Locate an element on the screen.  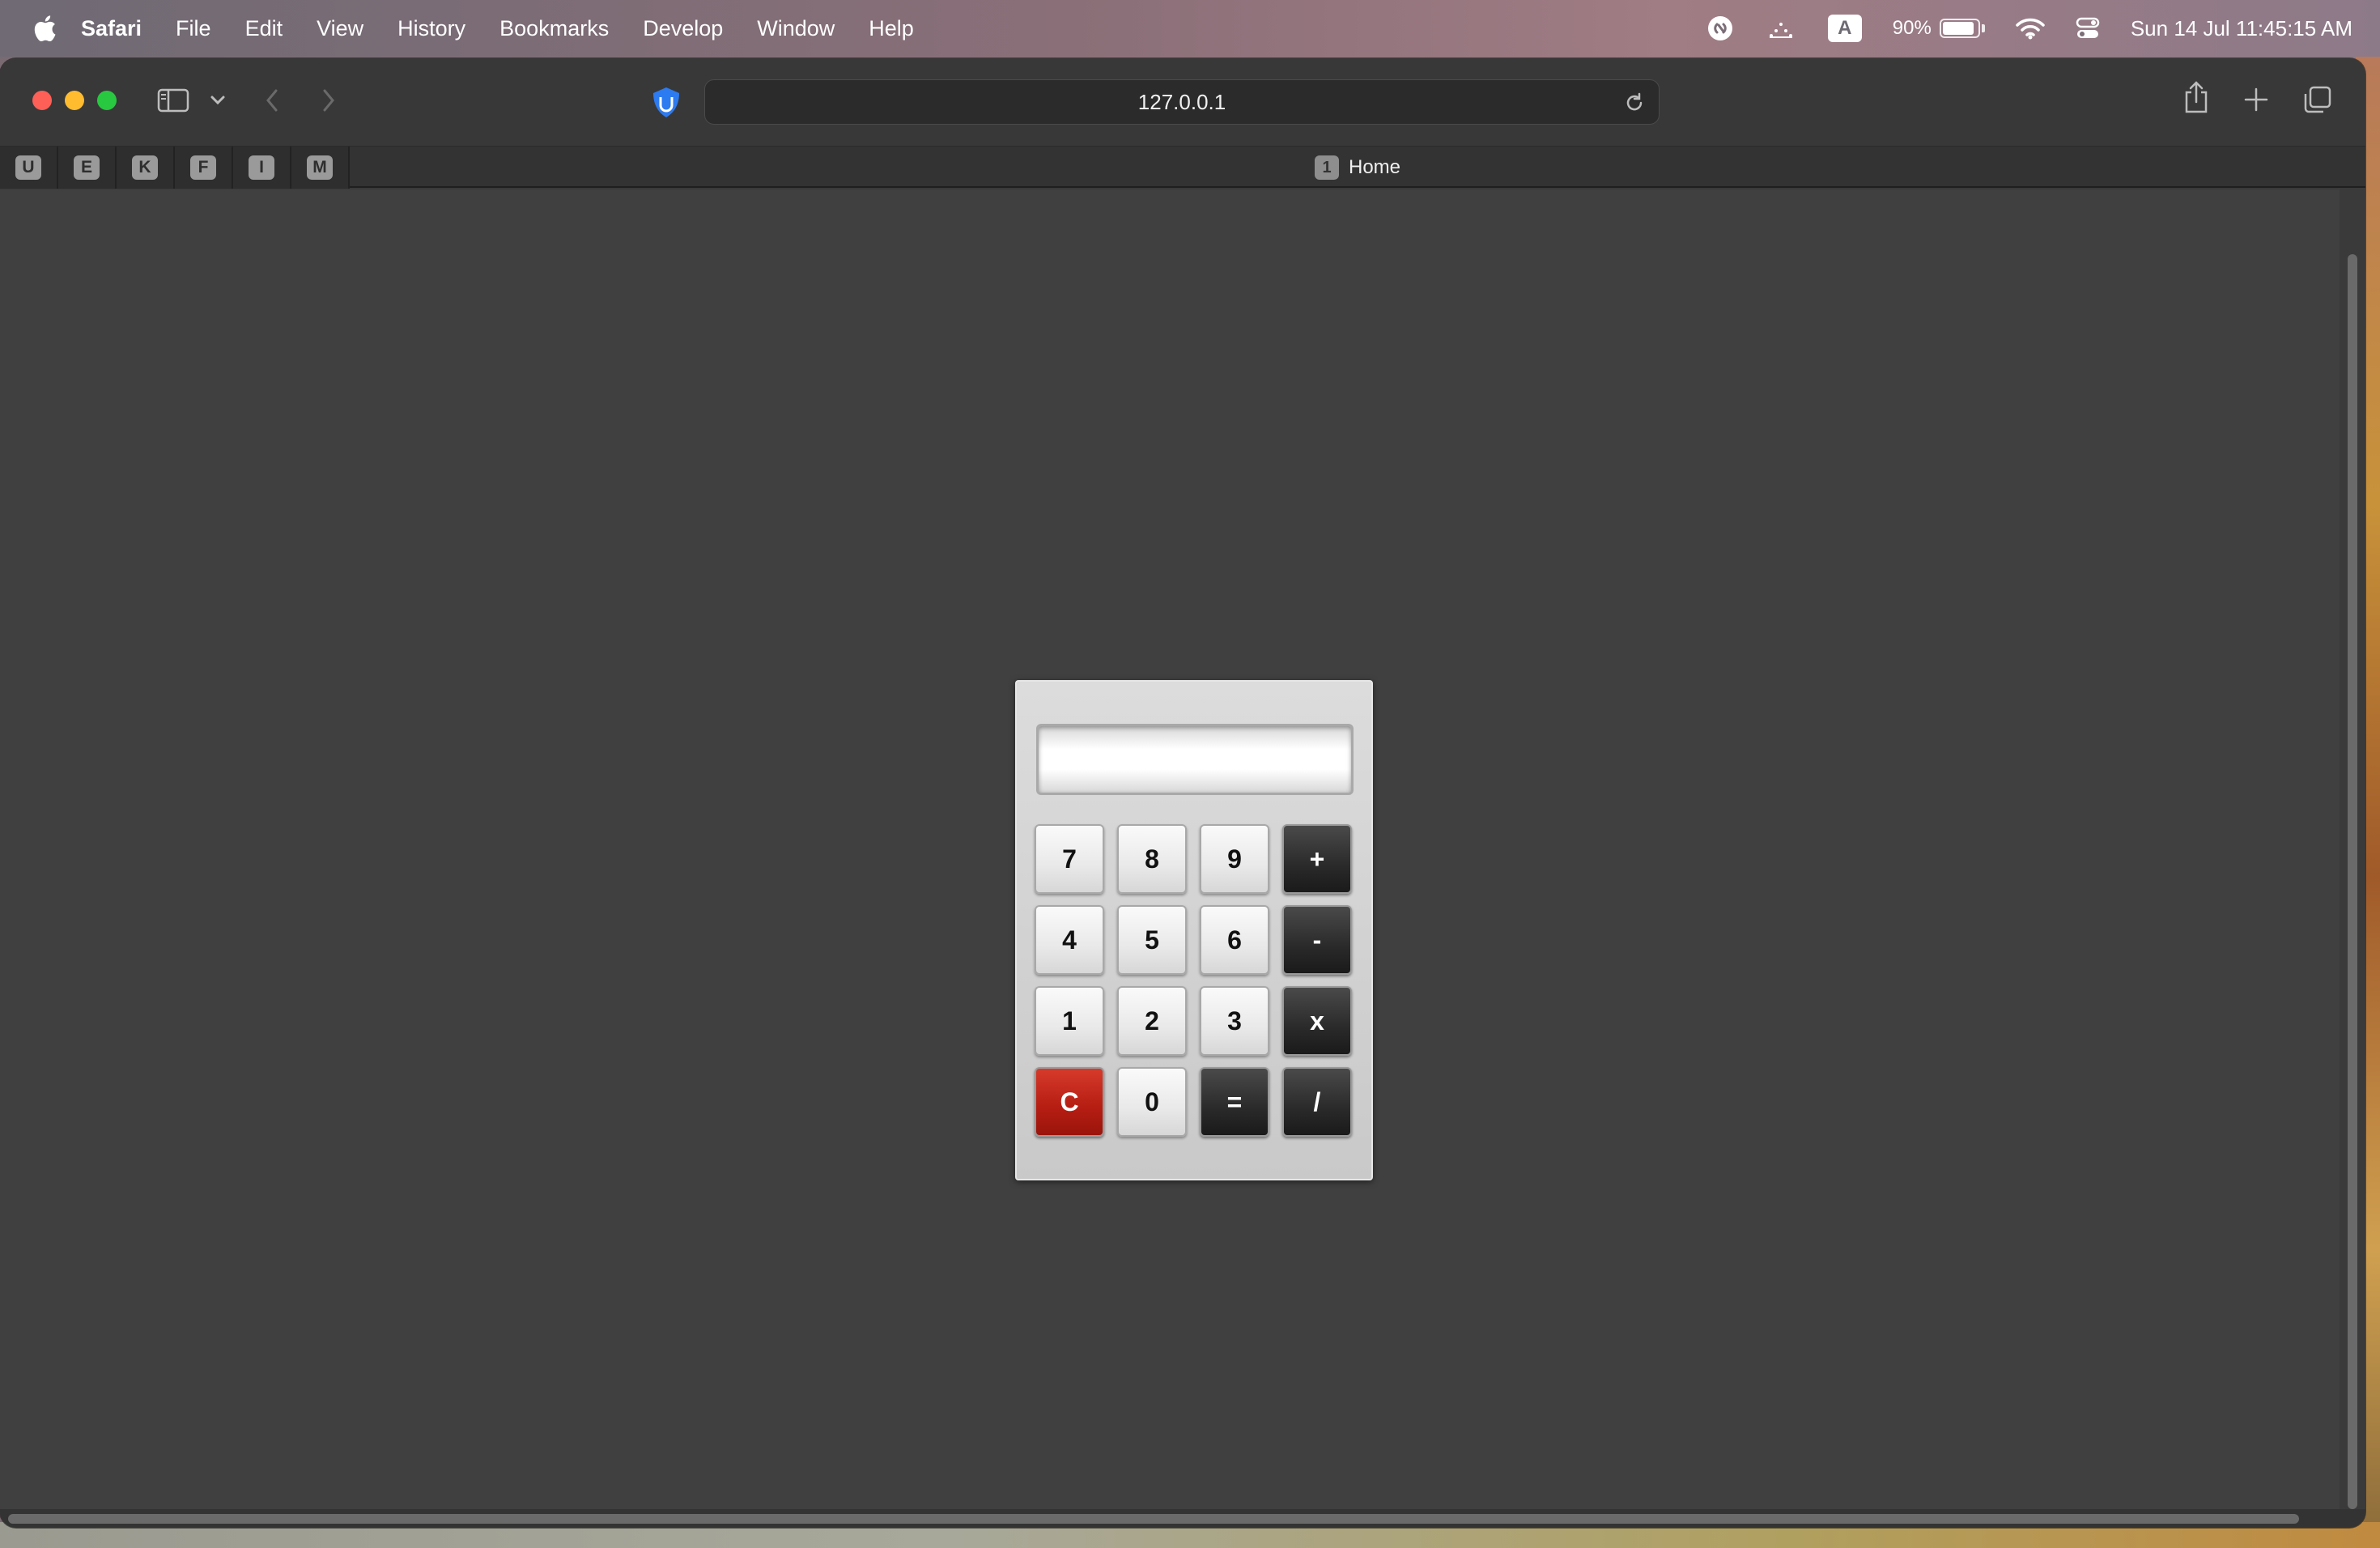
horizontal-scrollbar is located at coordinates (1182, 1519).